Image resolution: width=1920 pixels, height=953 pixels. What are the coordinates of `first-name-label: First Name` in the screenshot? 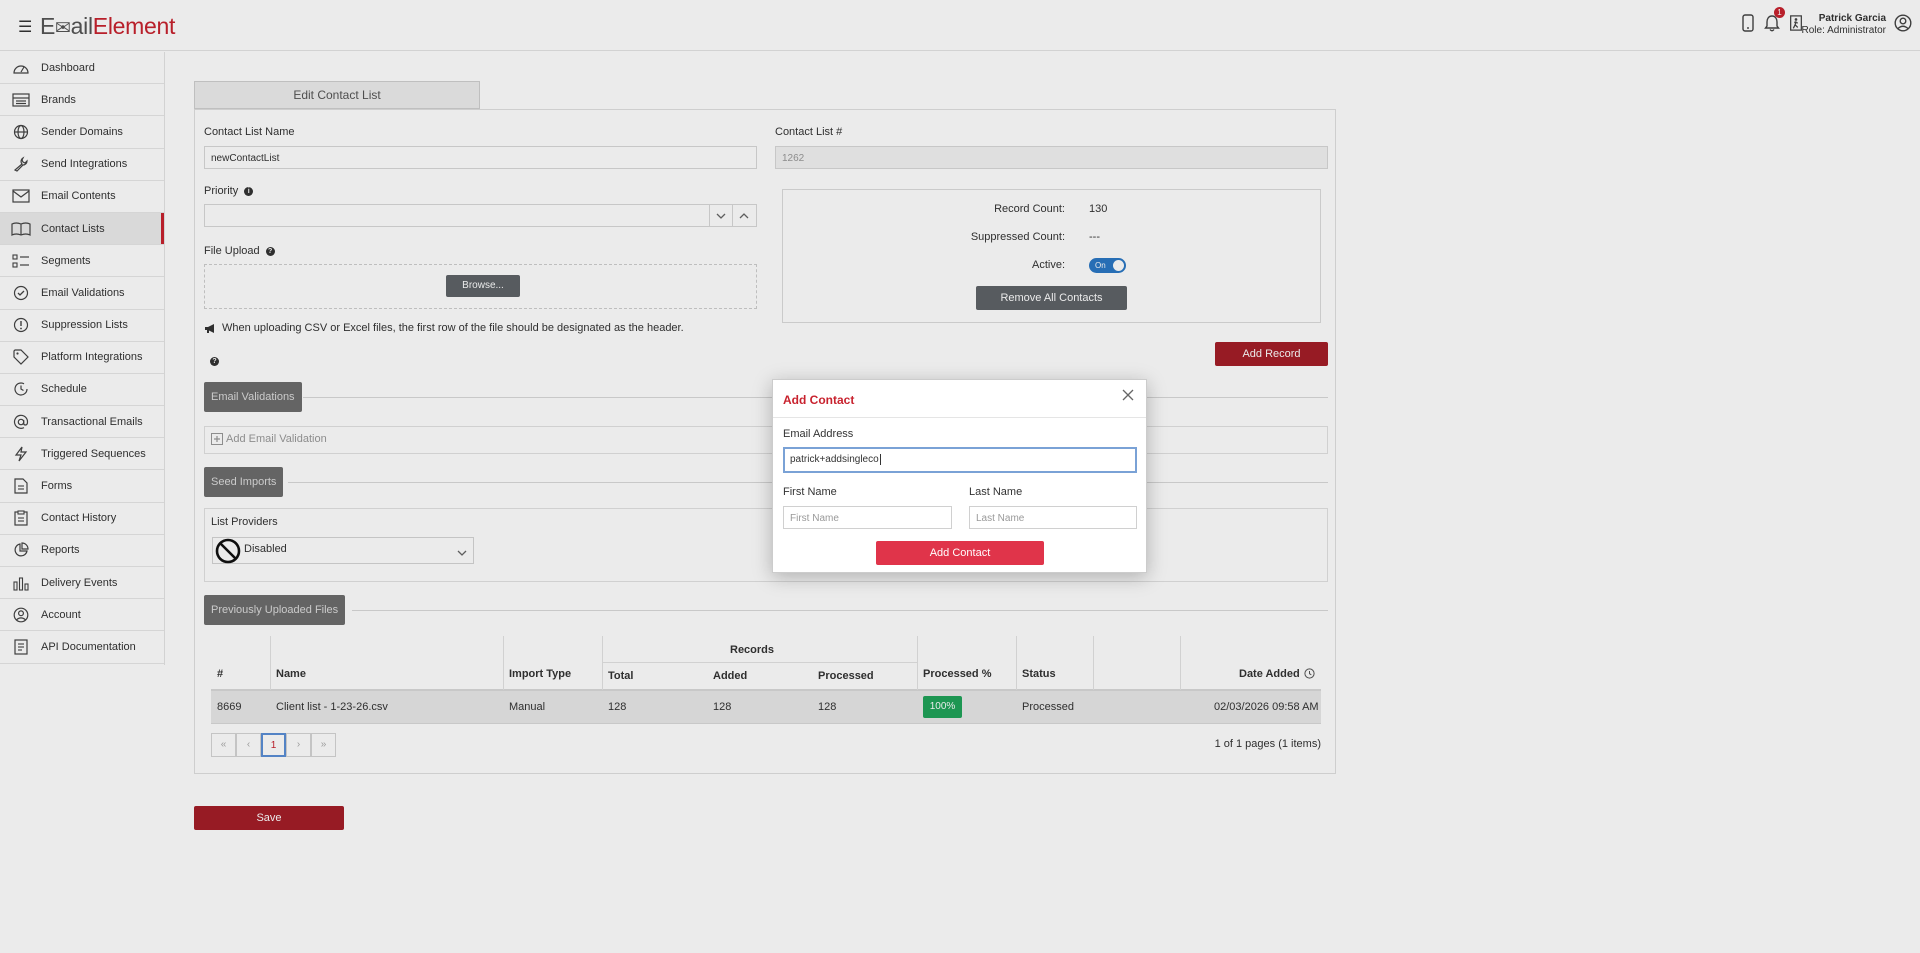 It's located at (810, 492).